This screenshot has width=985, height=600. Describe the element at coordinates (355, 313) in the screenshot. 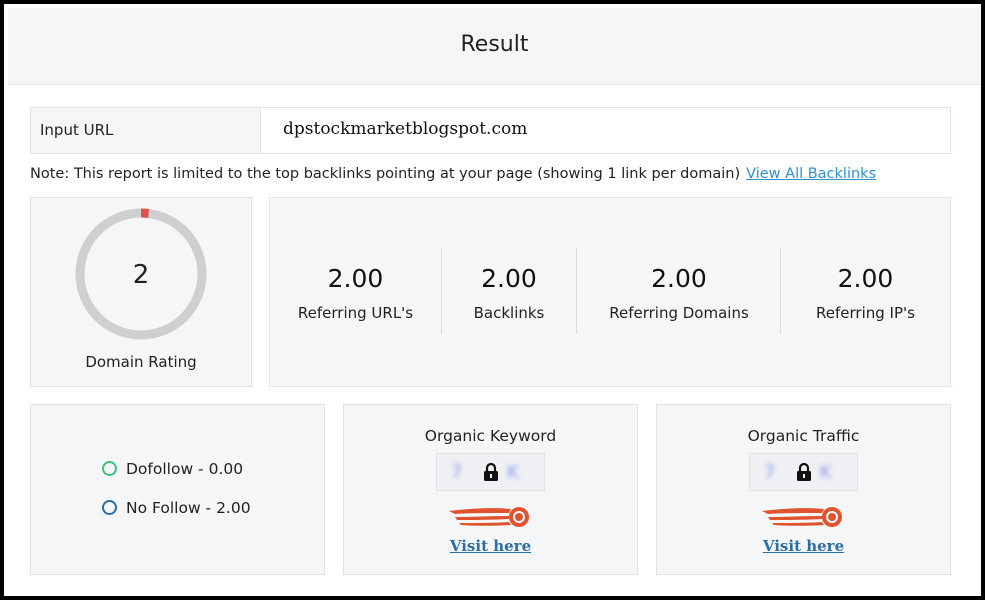

I see `stat-label: Referring URL's` at that location.